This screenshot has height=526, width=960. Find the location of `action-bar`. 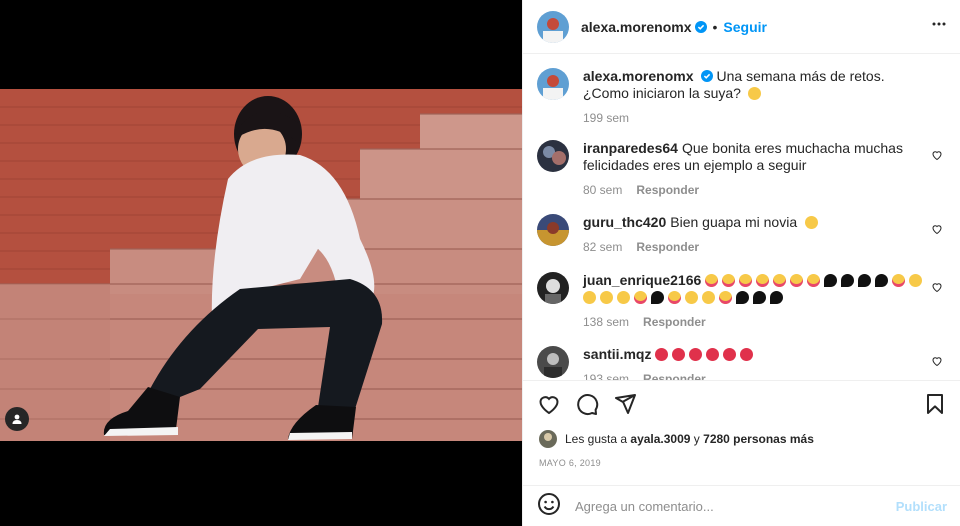

action-bar is located at coordinates (741, 403).